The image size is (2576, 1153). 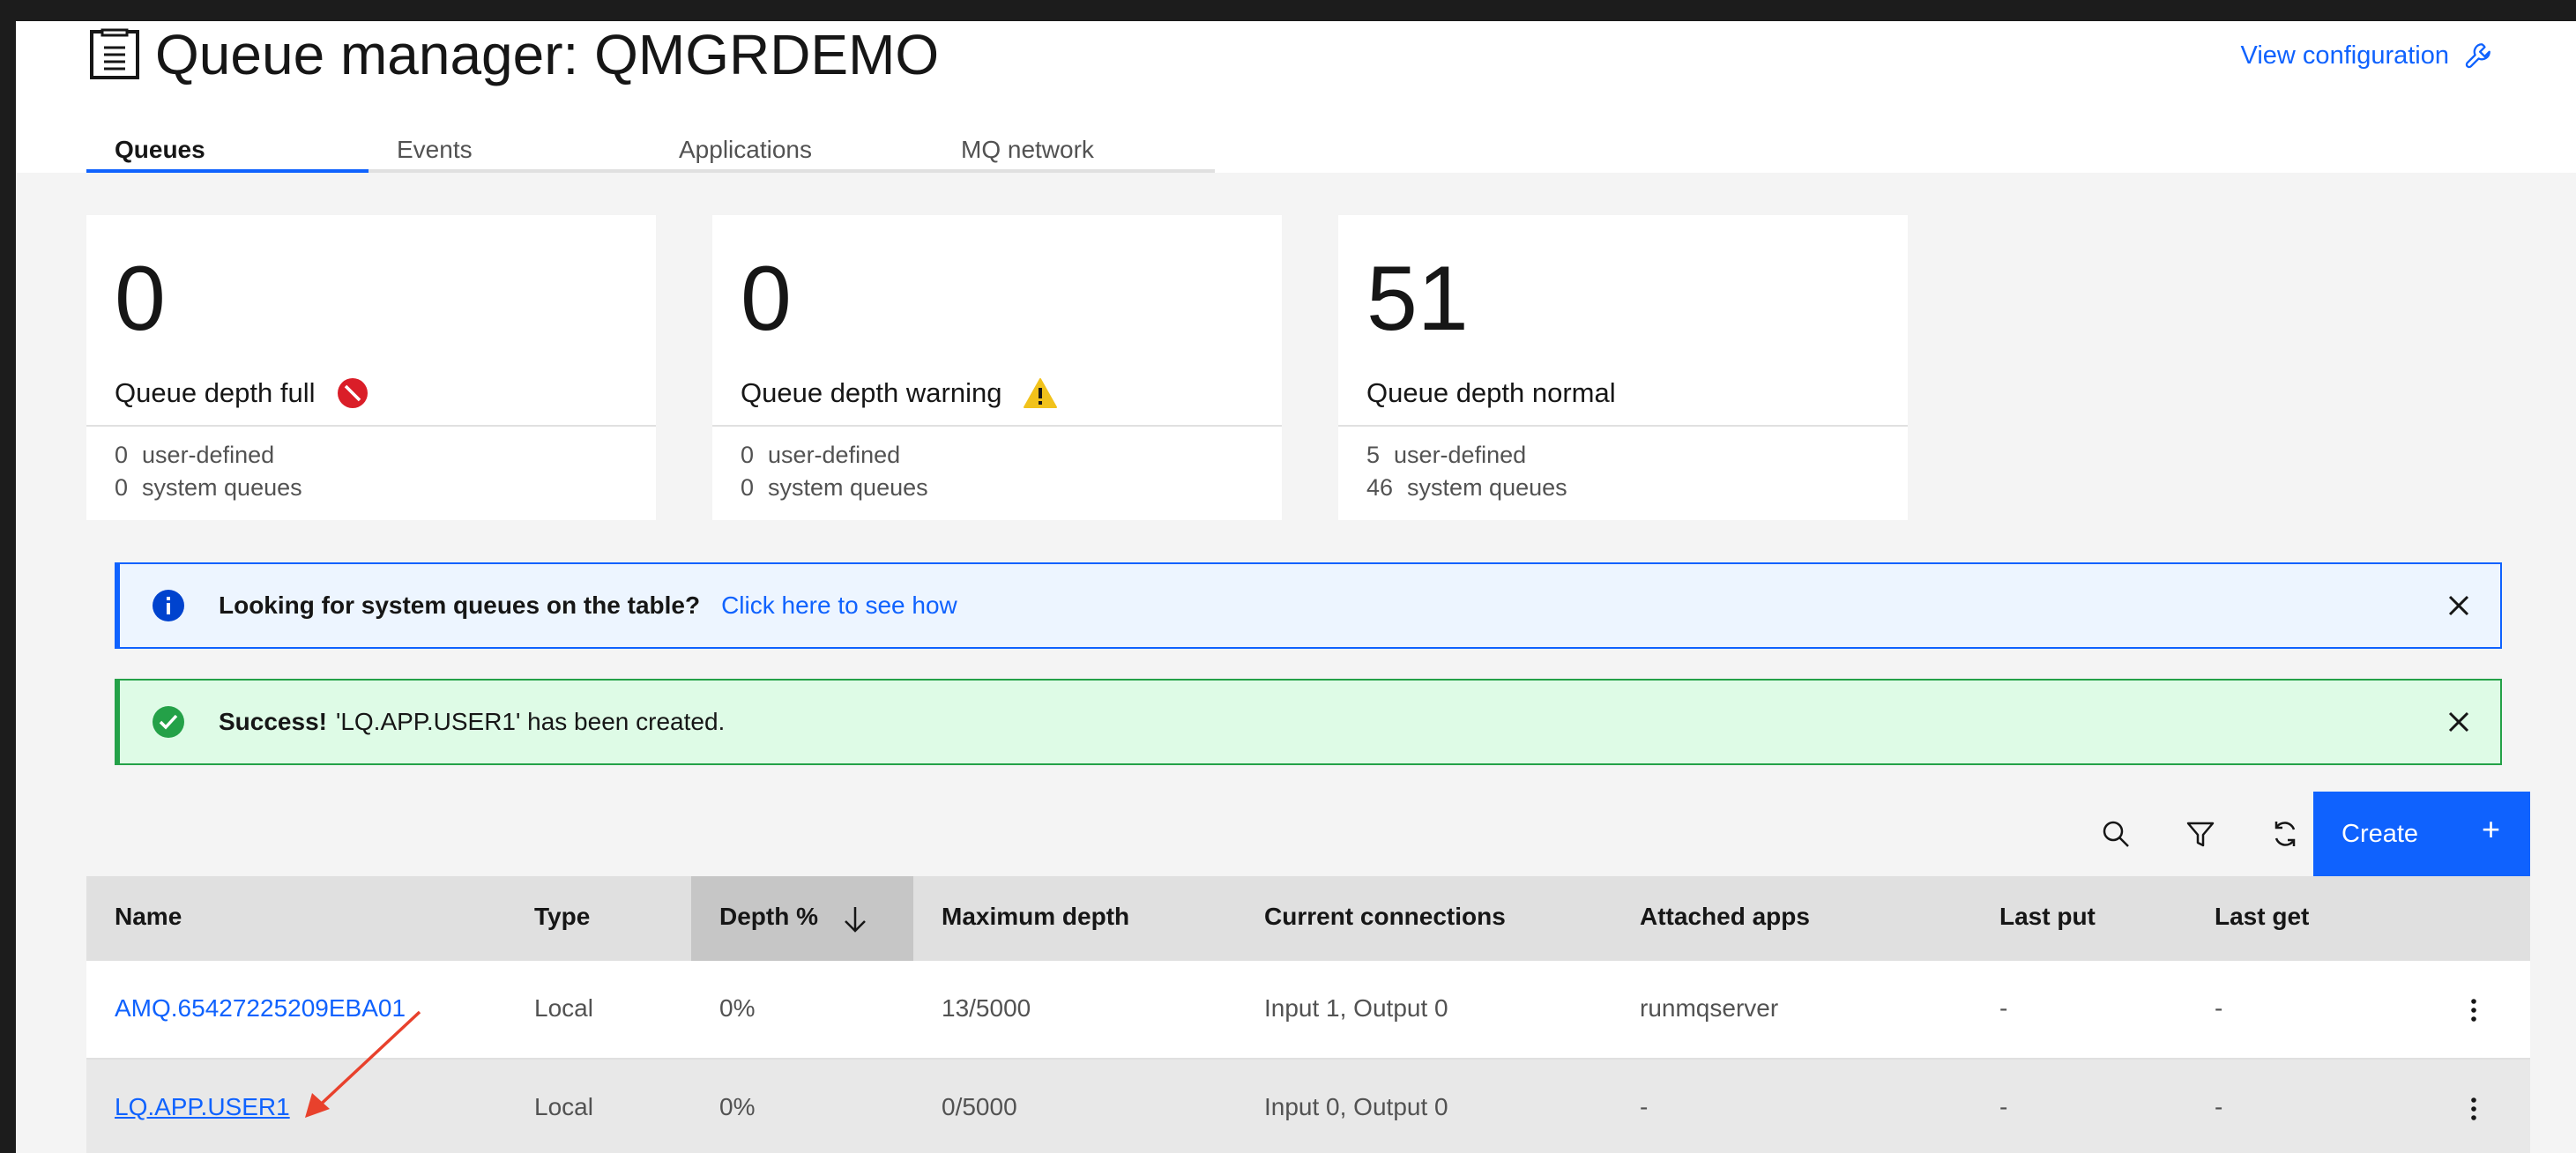 What do you see at coordinates (1424, 918) in the screenshot?
I see `column-header-current-connections: Current connections` at bounding box center [1424, 918].